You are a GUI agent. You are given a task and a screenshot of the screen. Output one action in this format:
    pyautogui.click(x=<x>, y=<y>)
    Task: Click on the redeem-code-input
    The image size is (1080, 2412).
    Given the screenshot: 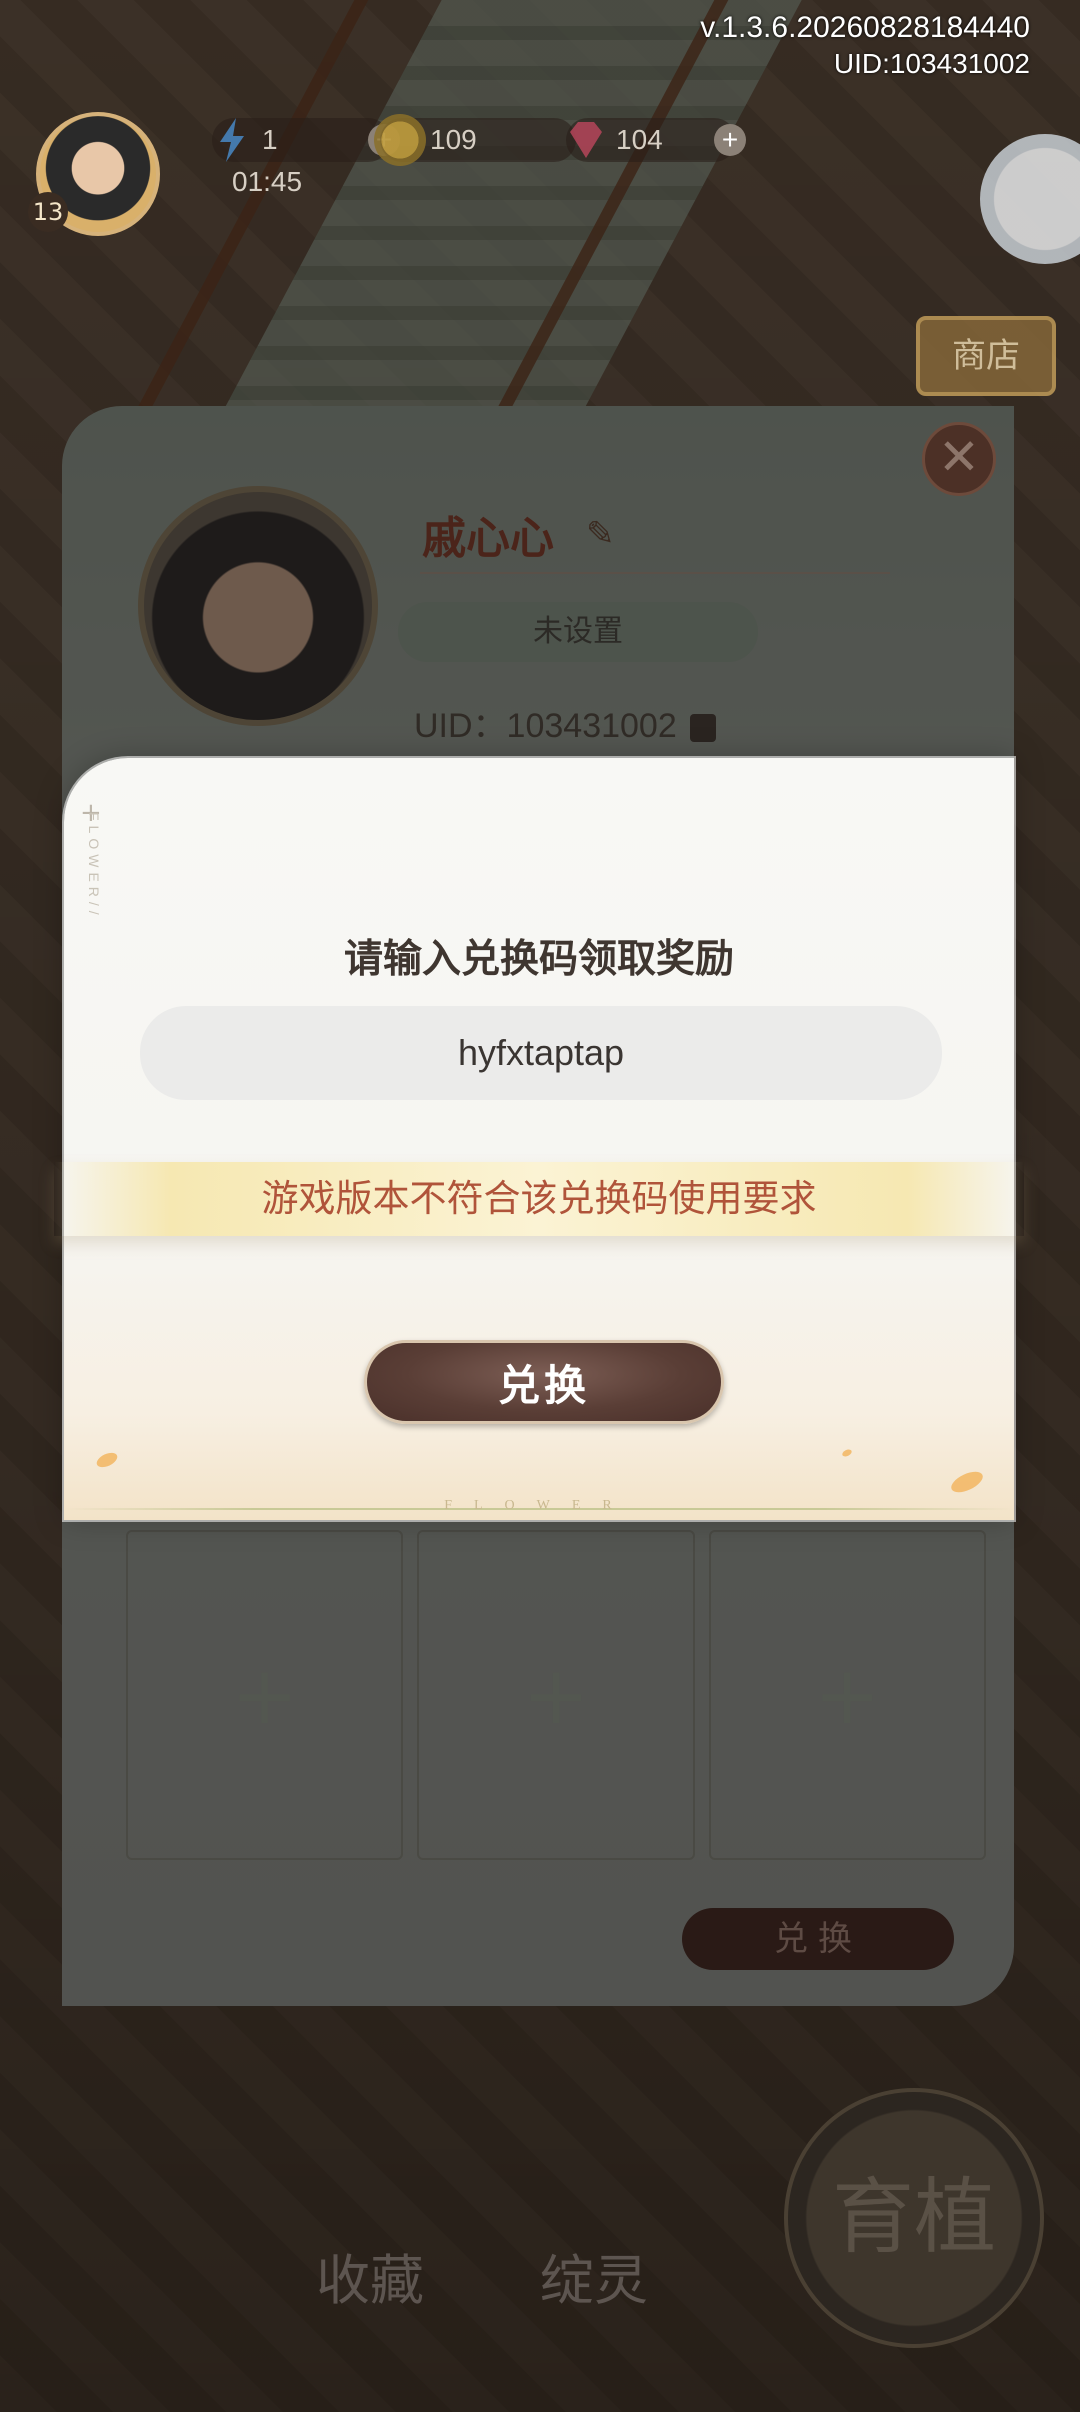 What is the action you would take?
    pyautogui.click(x=541, y=1053)
    